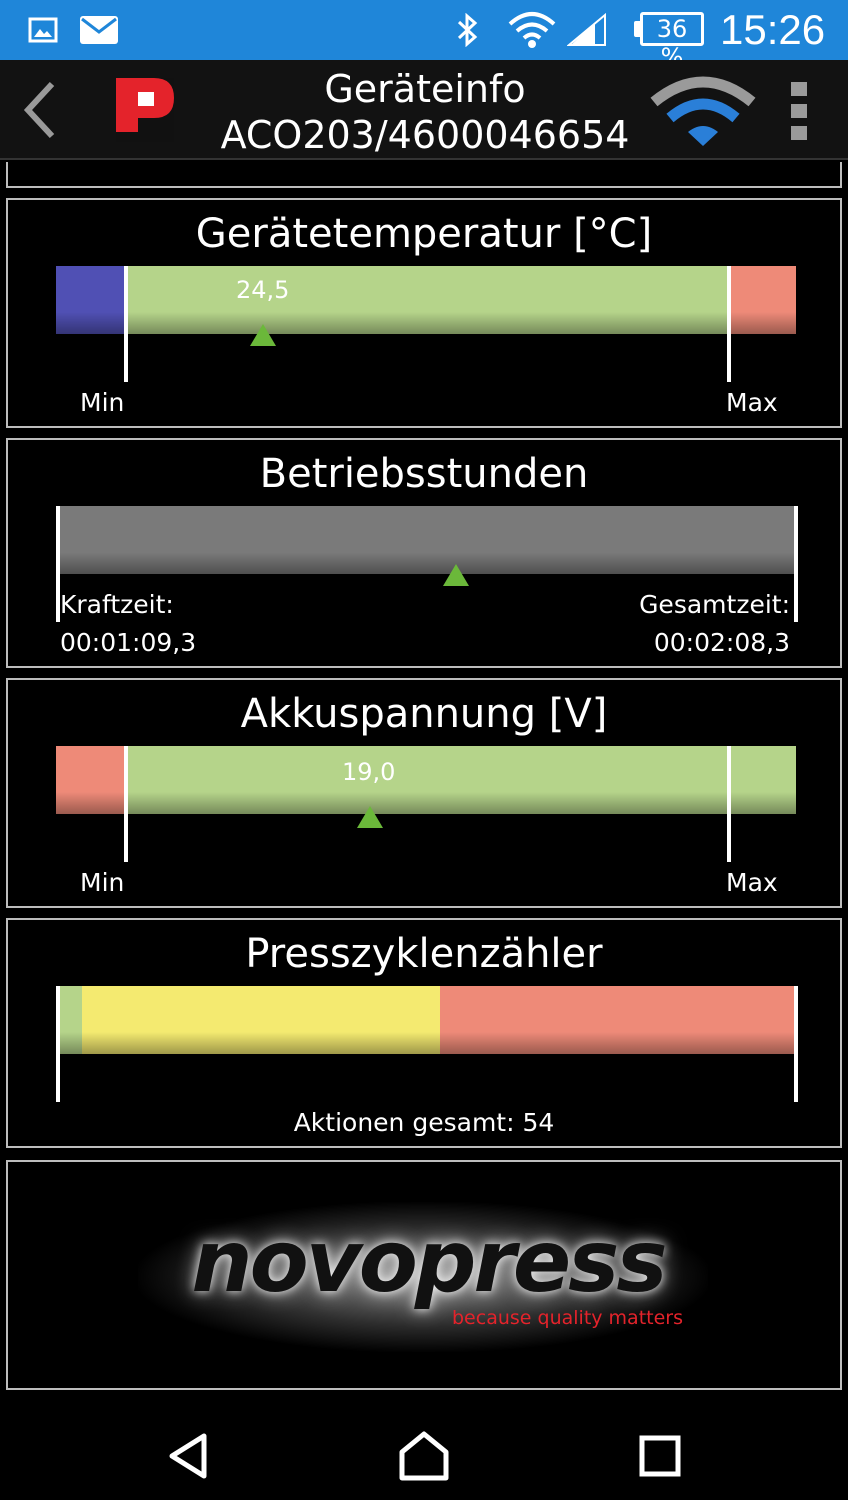 This screenshot has width=848, height=1500. I want to click on temperature-min-label: Min, so click(102, 402).